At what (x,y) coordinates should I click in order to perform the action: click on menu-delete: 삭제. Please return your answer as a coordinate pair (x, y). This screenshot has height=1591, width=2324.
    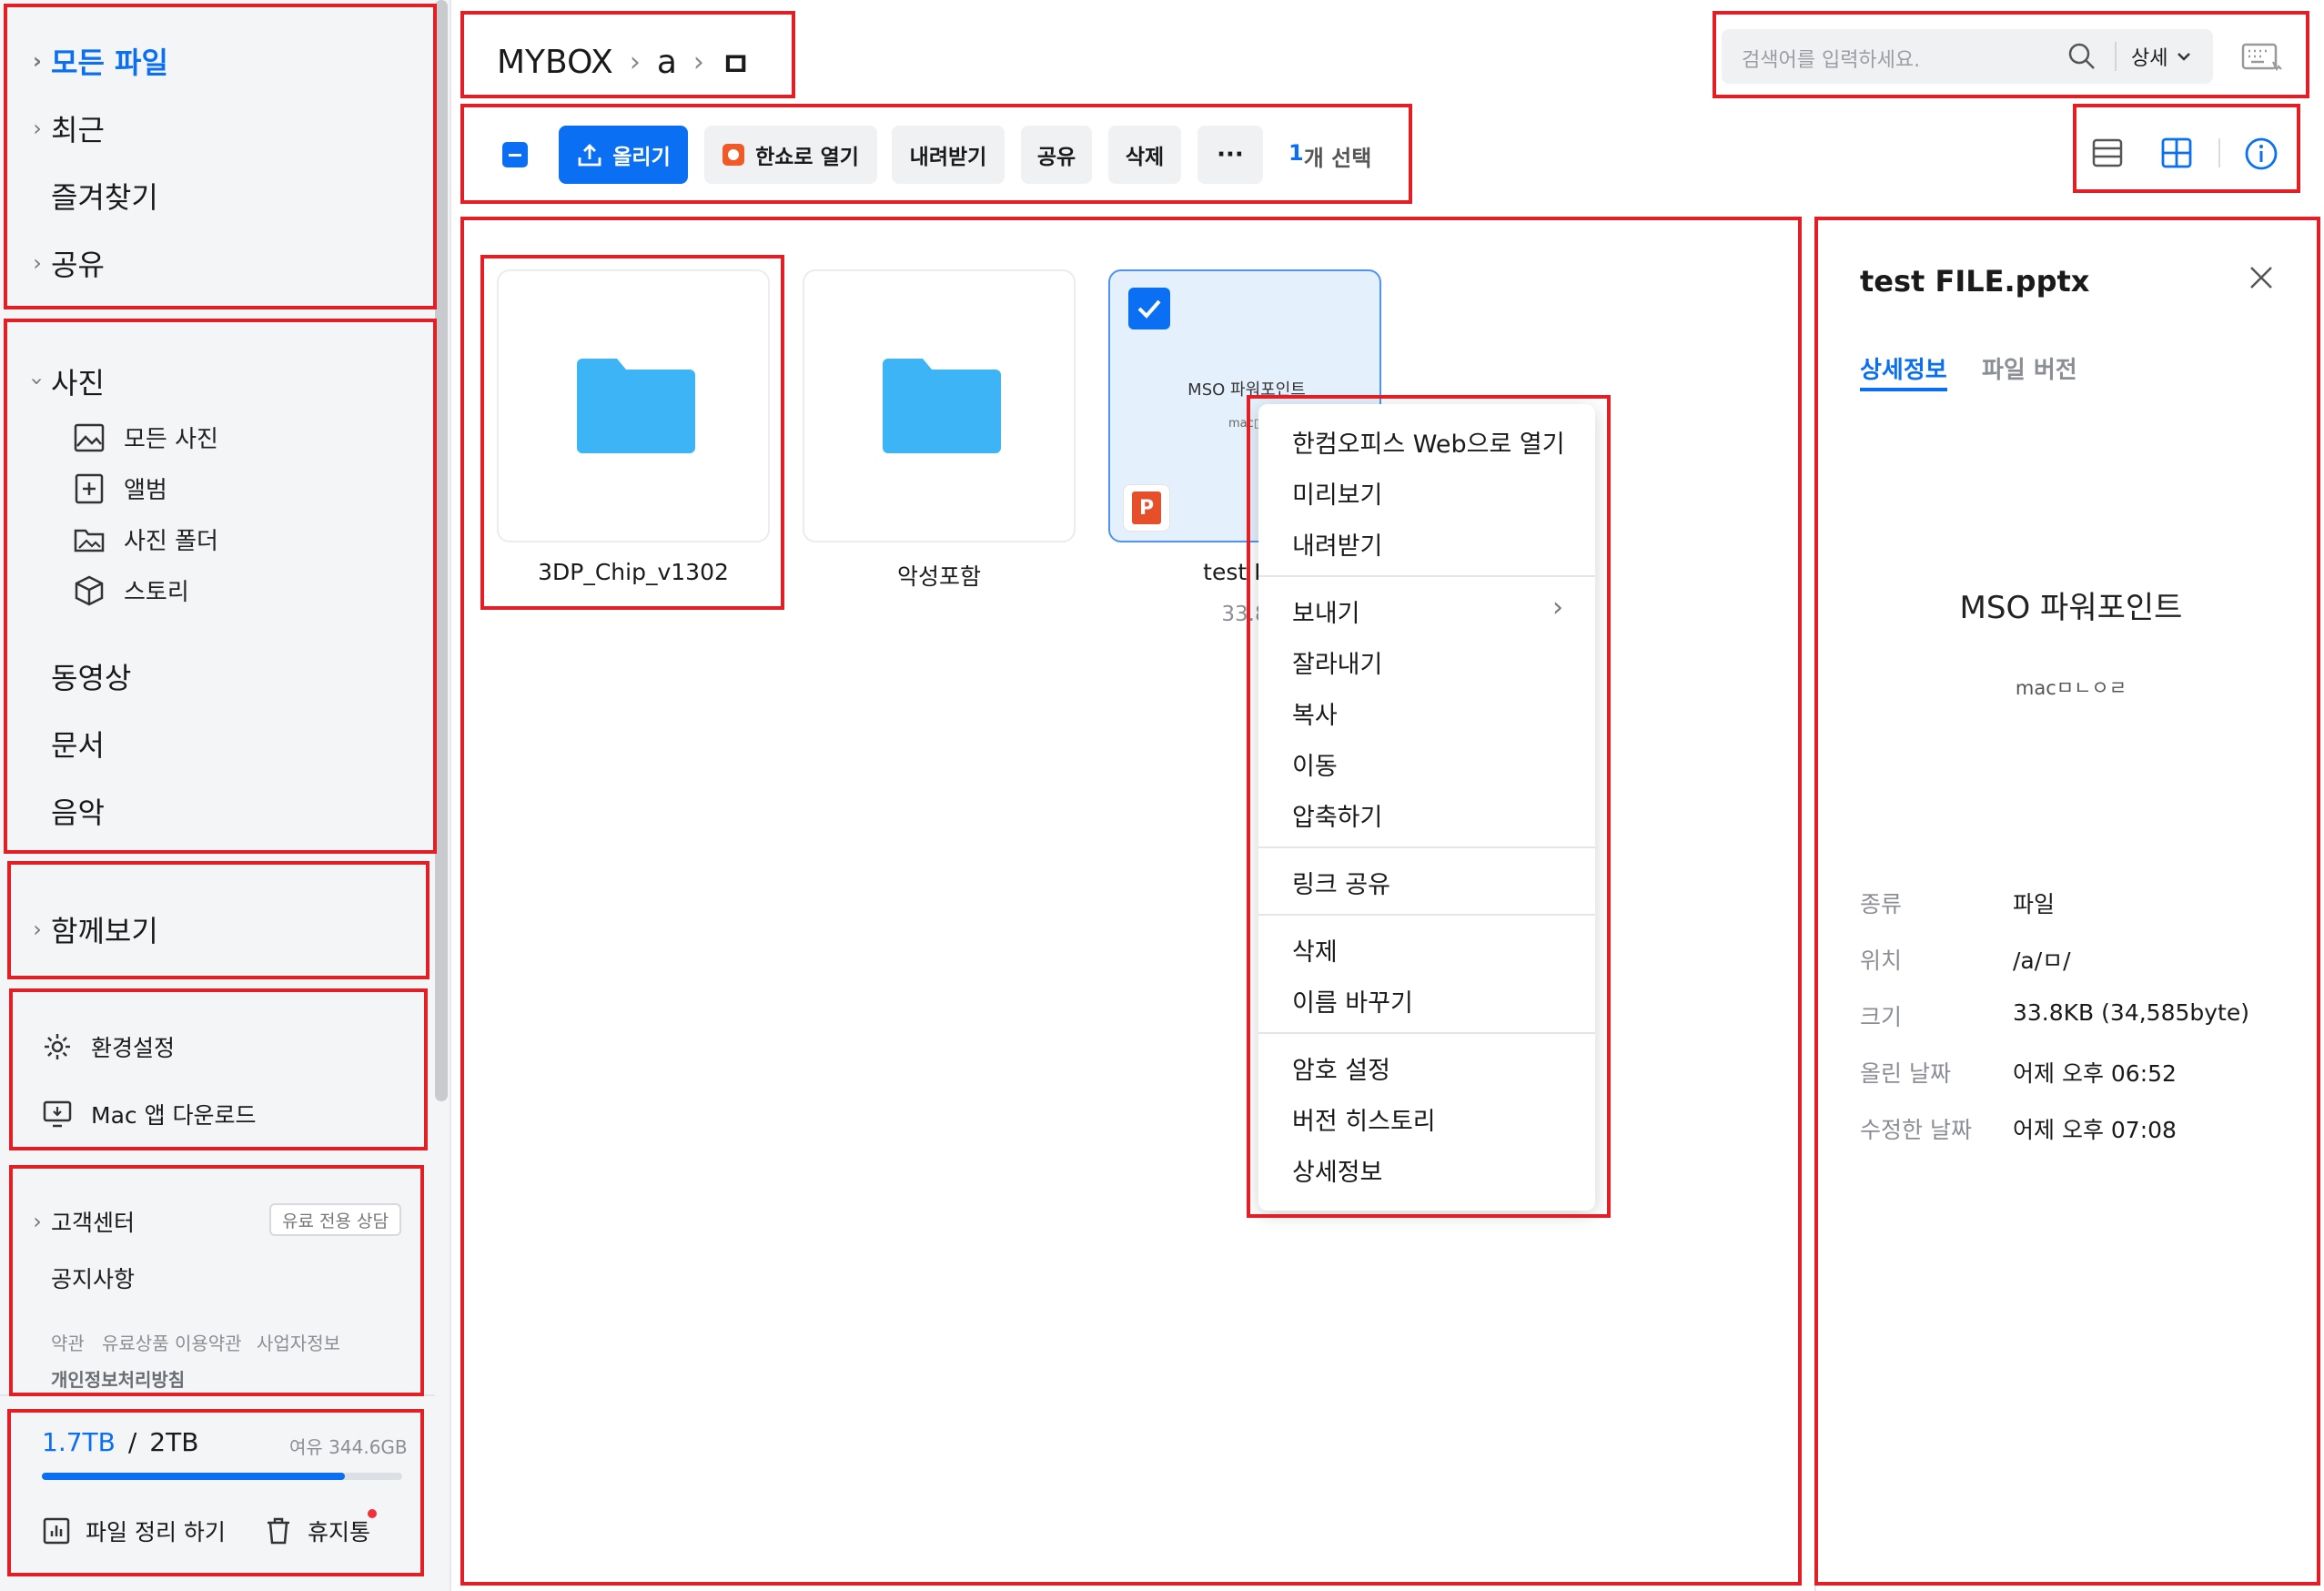
    Looking at the image, I should click on (1315, 950).